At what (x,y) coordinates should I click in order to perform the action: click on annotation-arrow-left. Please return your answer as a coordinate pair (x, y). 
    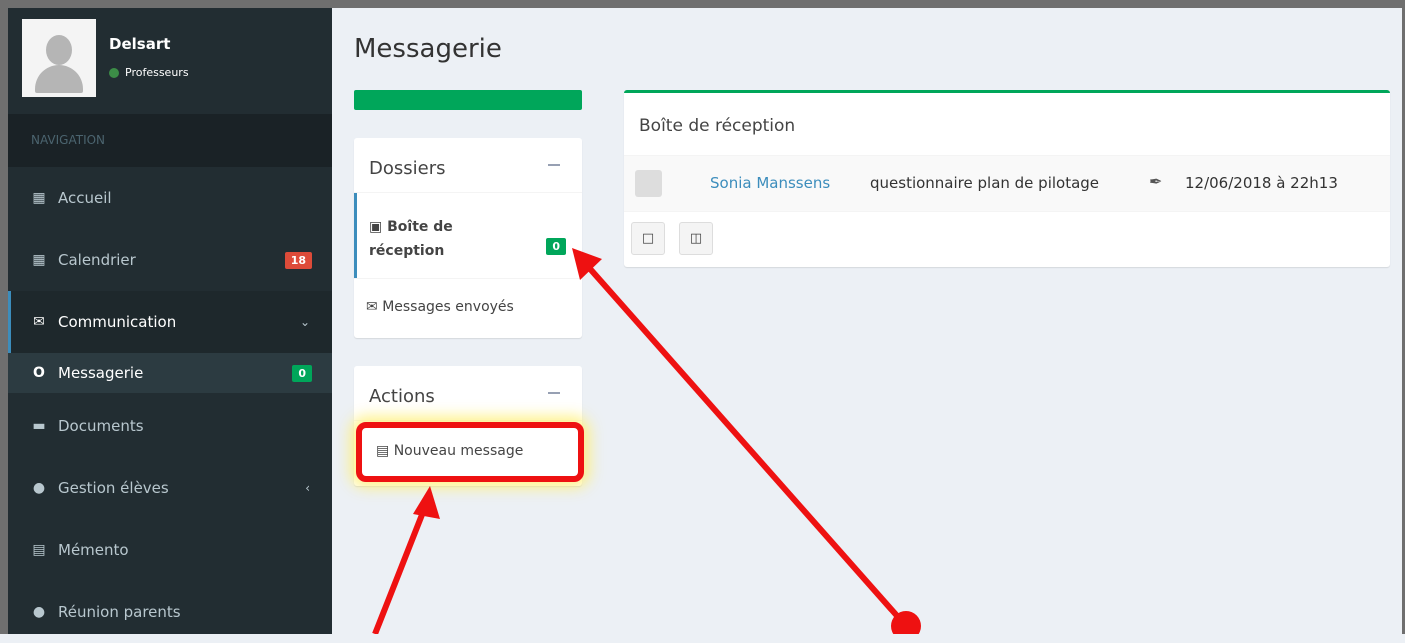
    Looking at the image, I should click on (401, 567).